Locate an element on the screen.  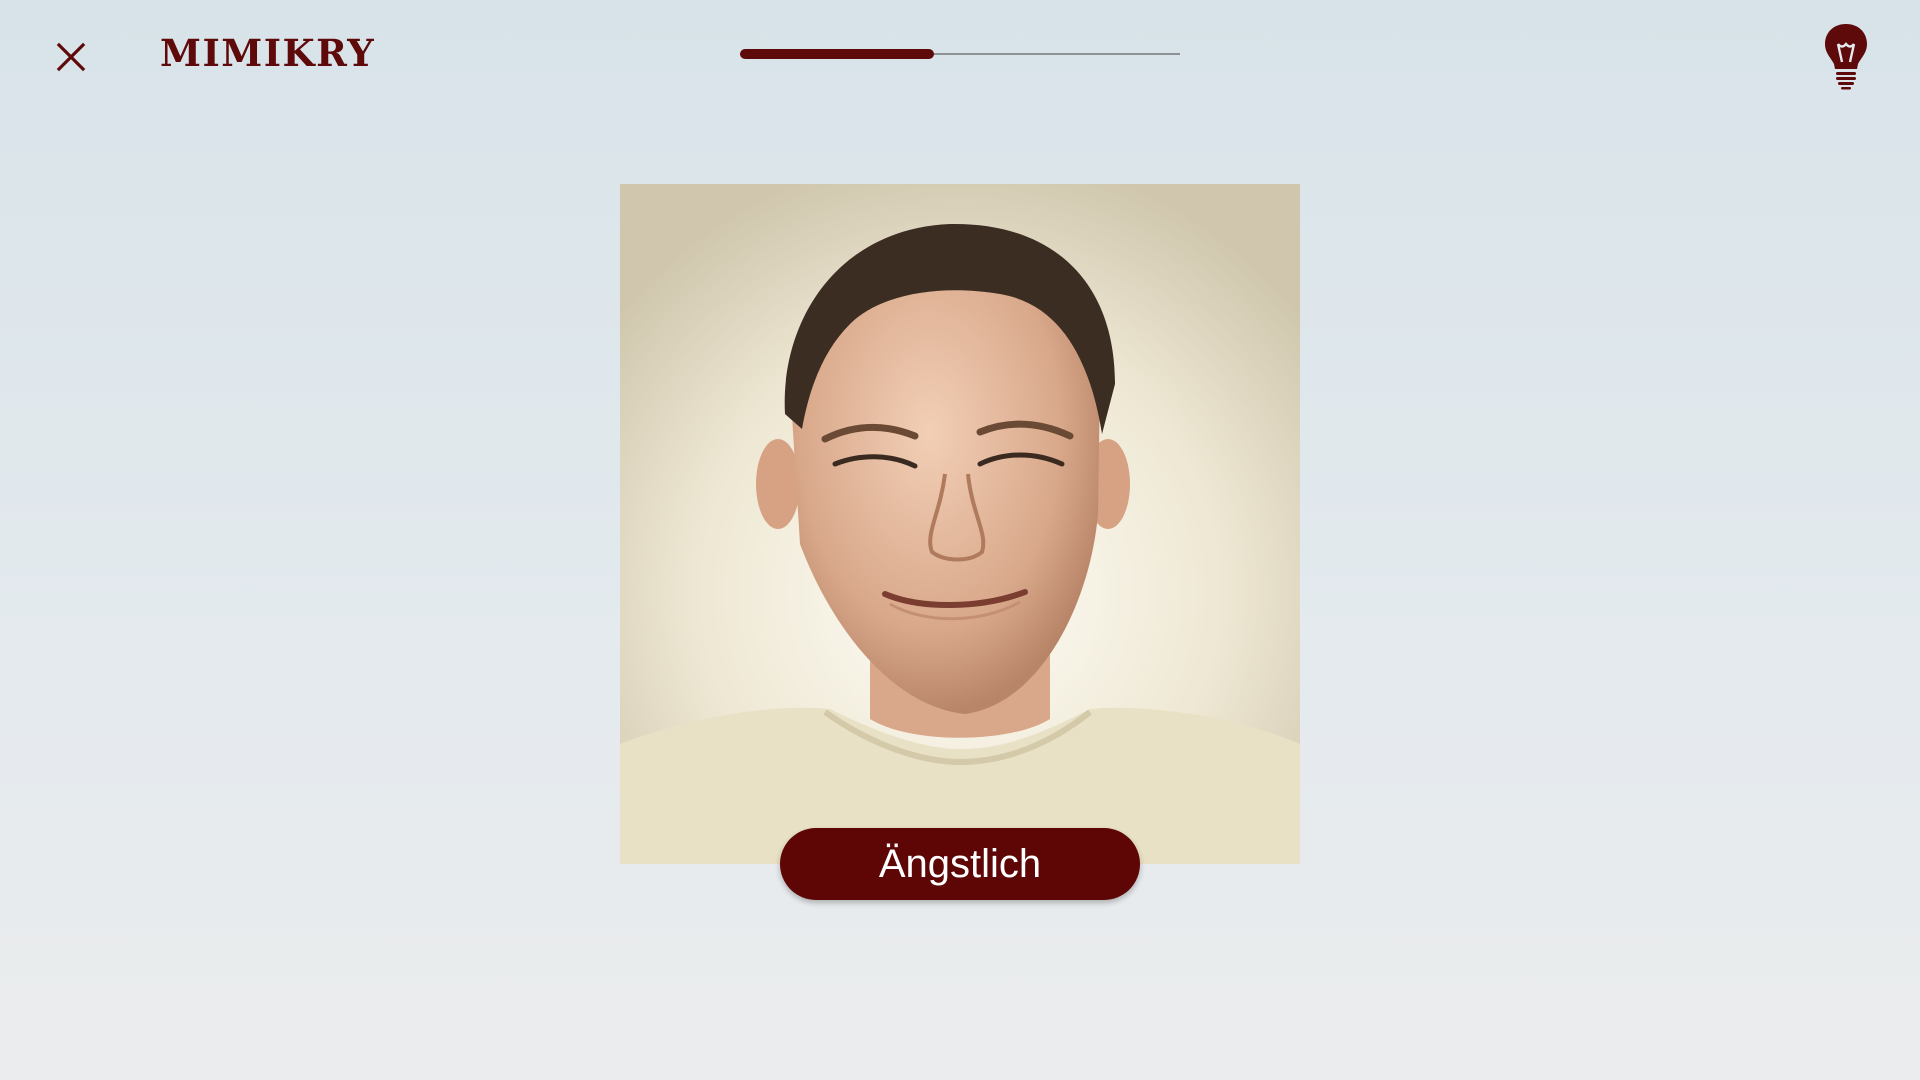
progress-fill is located at coordinates (837, 54).